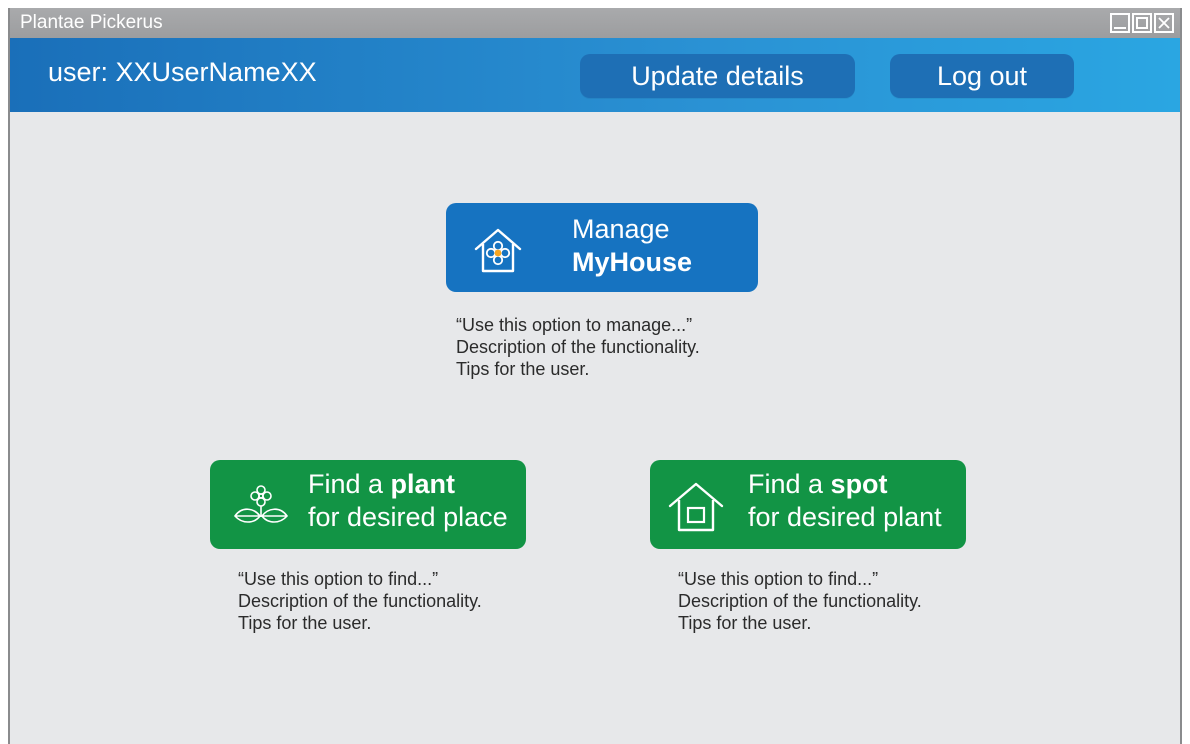  What do you see at coordinates (595, 23) in the screenshot?
I see `title-bar: Plantae Pickerus` at bounding box center [595, 23].